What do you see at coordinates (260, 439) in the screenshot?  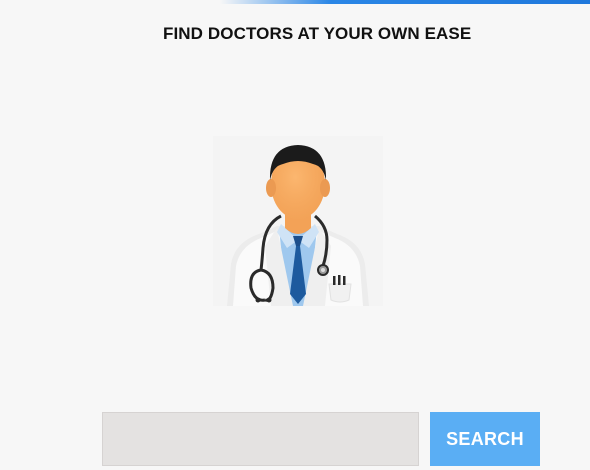 I see `search-input` at bounding box center [260, 439].